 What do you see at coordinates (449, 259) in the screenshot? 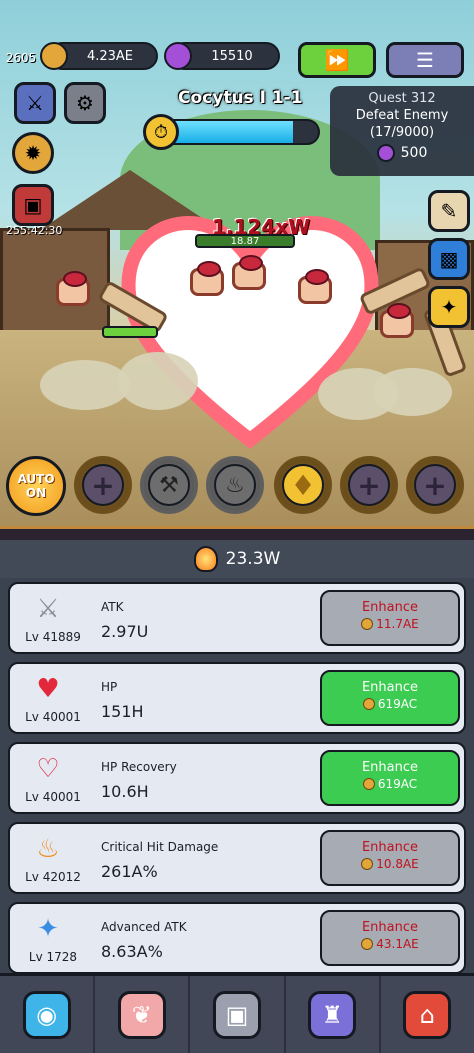
I see `book-icon: ▩` at bounding box center [449, 259].